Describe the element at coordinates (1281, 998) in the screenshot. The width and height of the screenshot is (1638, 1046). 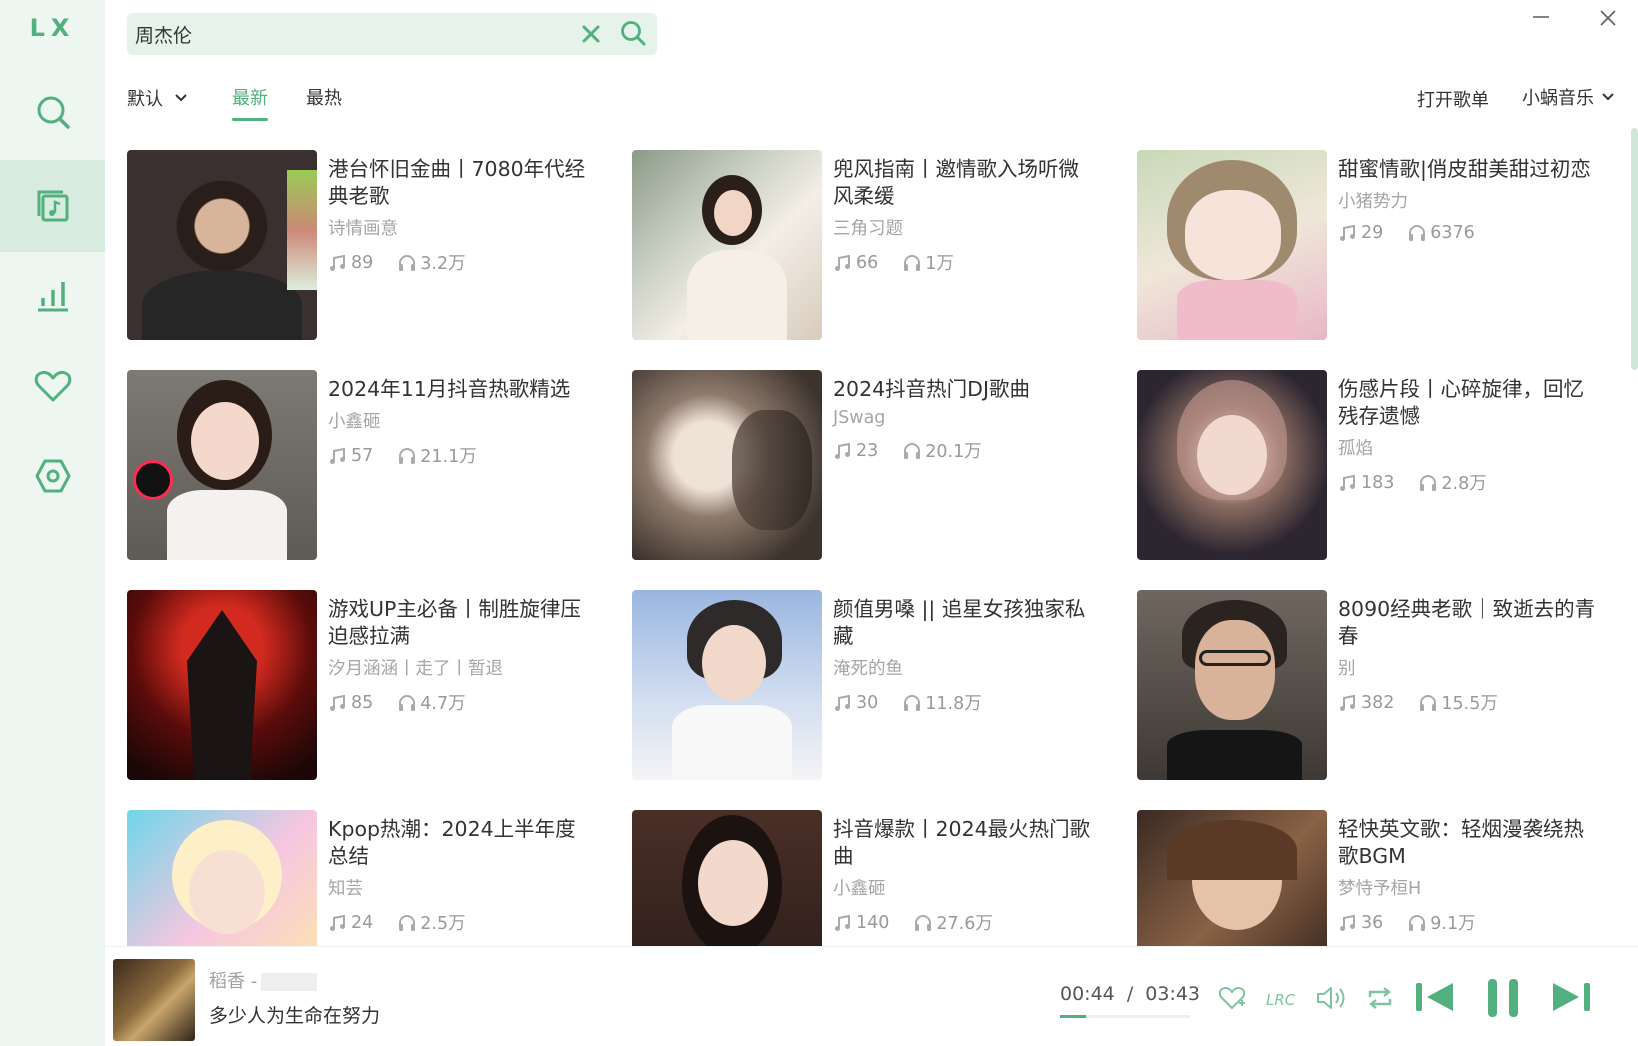
I see `lyric-icon: LRC` at that location.